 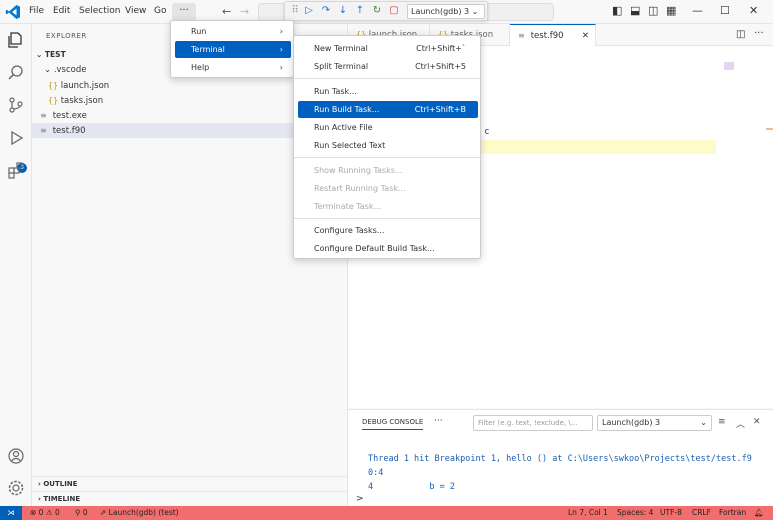 I want to click on drag-handle-icon: ⠿, so click(x=295, y=11).